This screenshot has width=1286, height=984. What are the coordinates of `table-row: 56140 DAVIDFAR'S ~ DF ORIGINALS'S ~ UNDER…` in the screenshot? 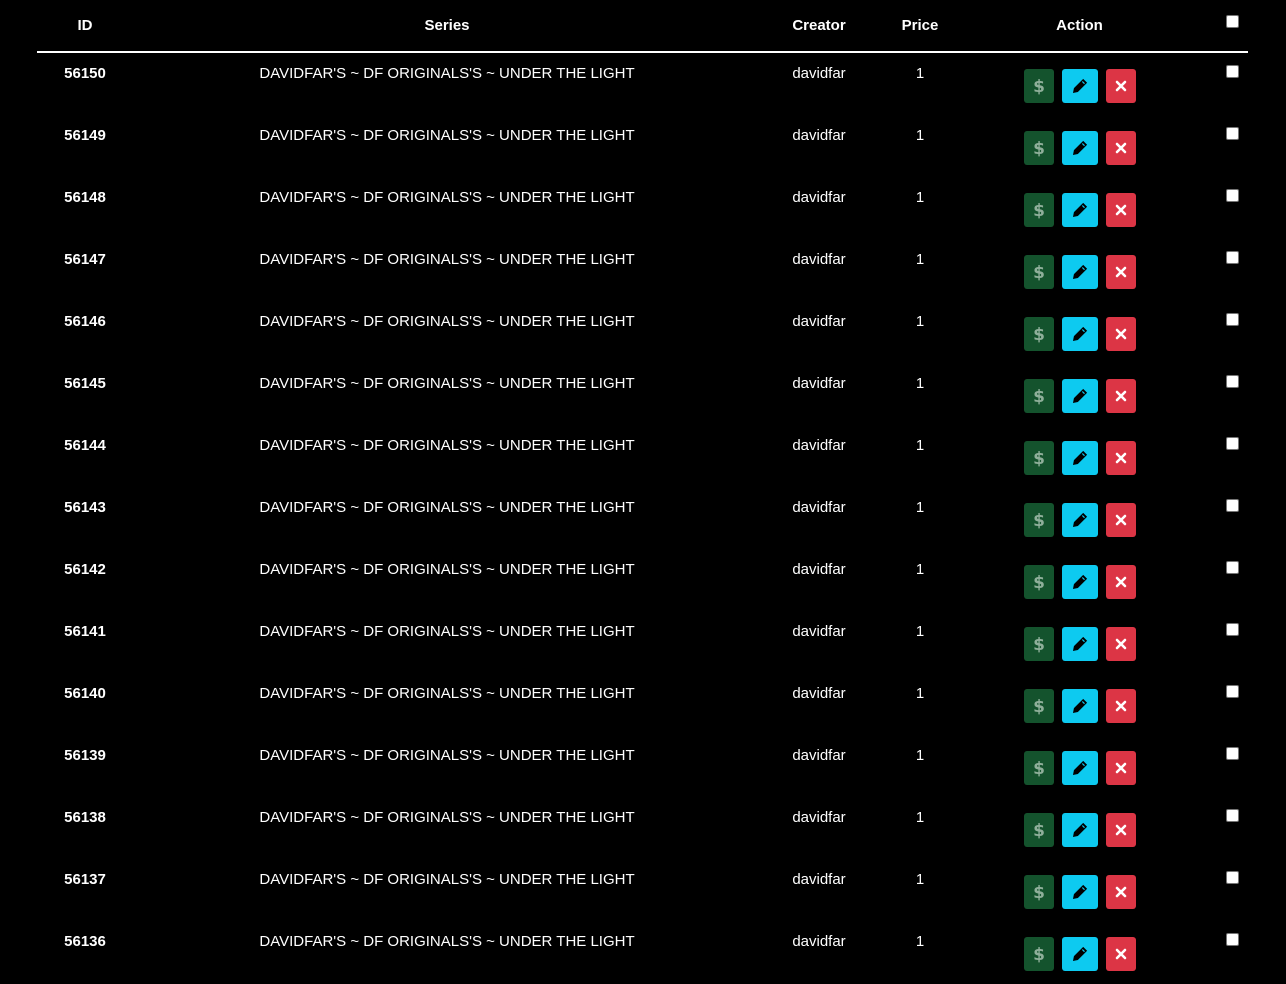 It's located at (642, 704).